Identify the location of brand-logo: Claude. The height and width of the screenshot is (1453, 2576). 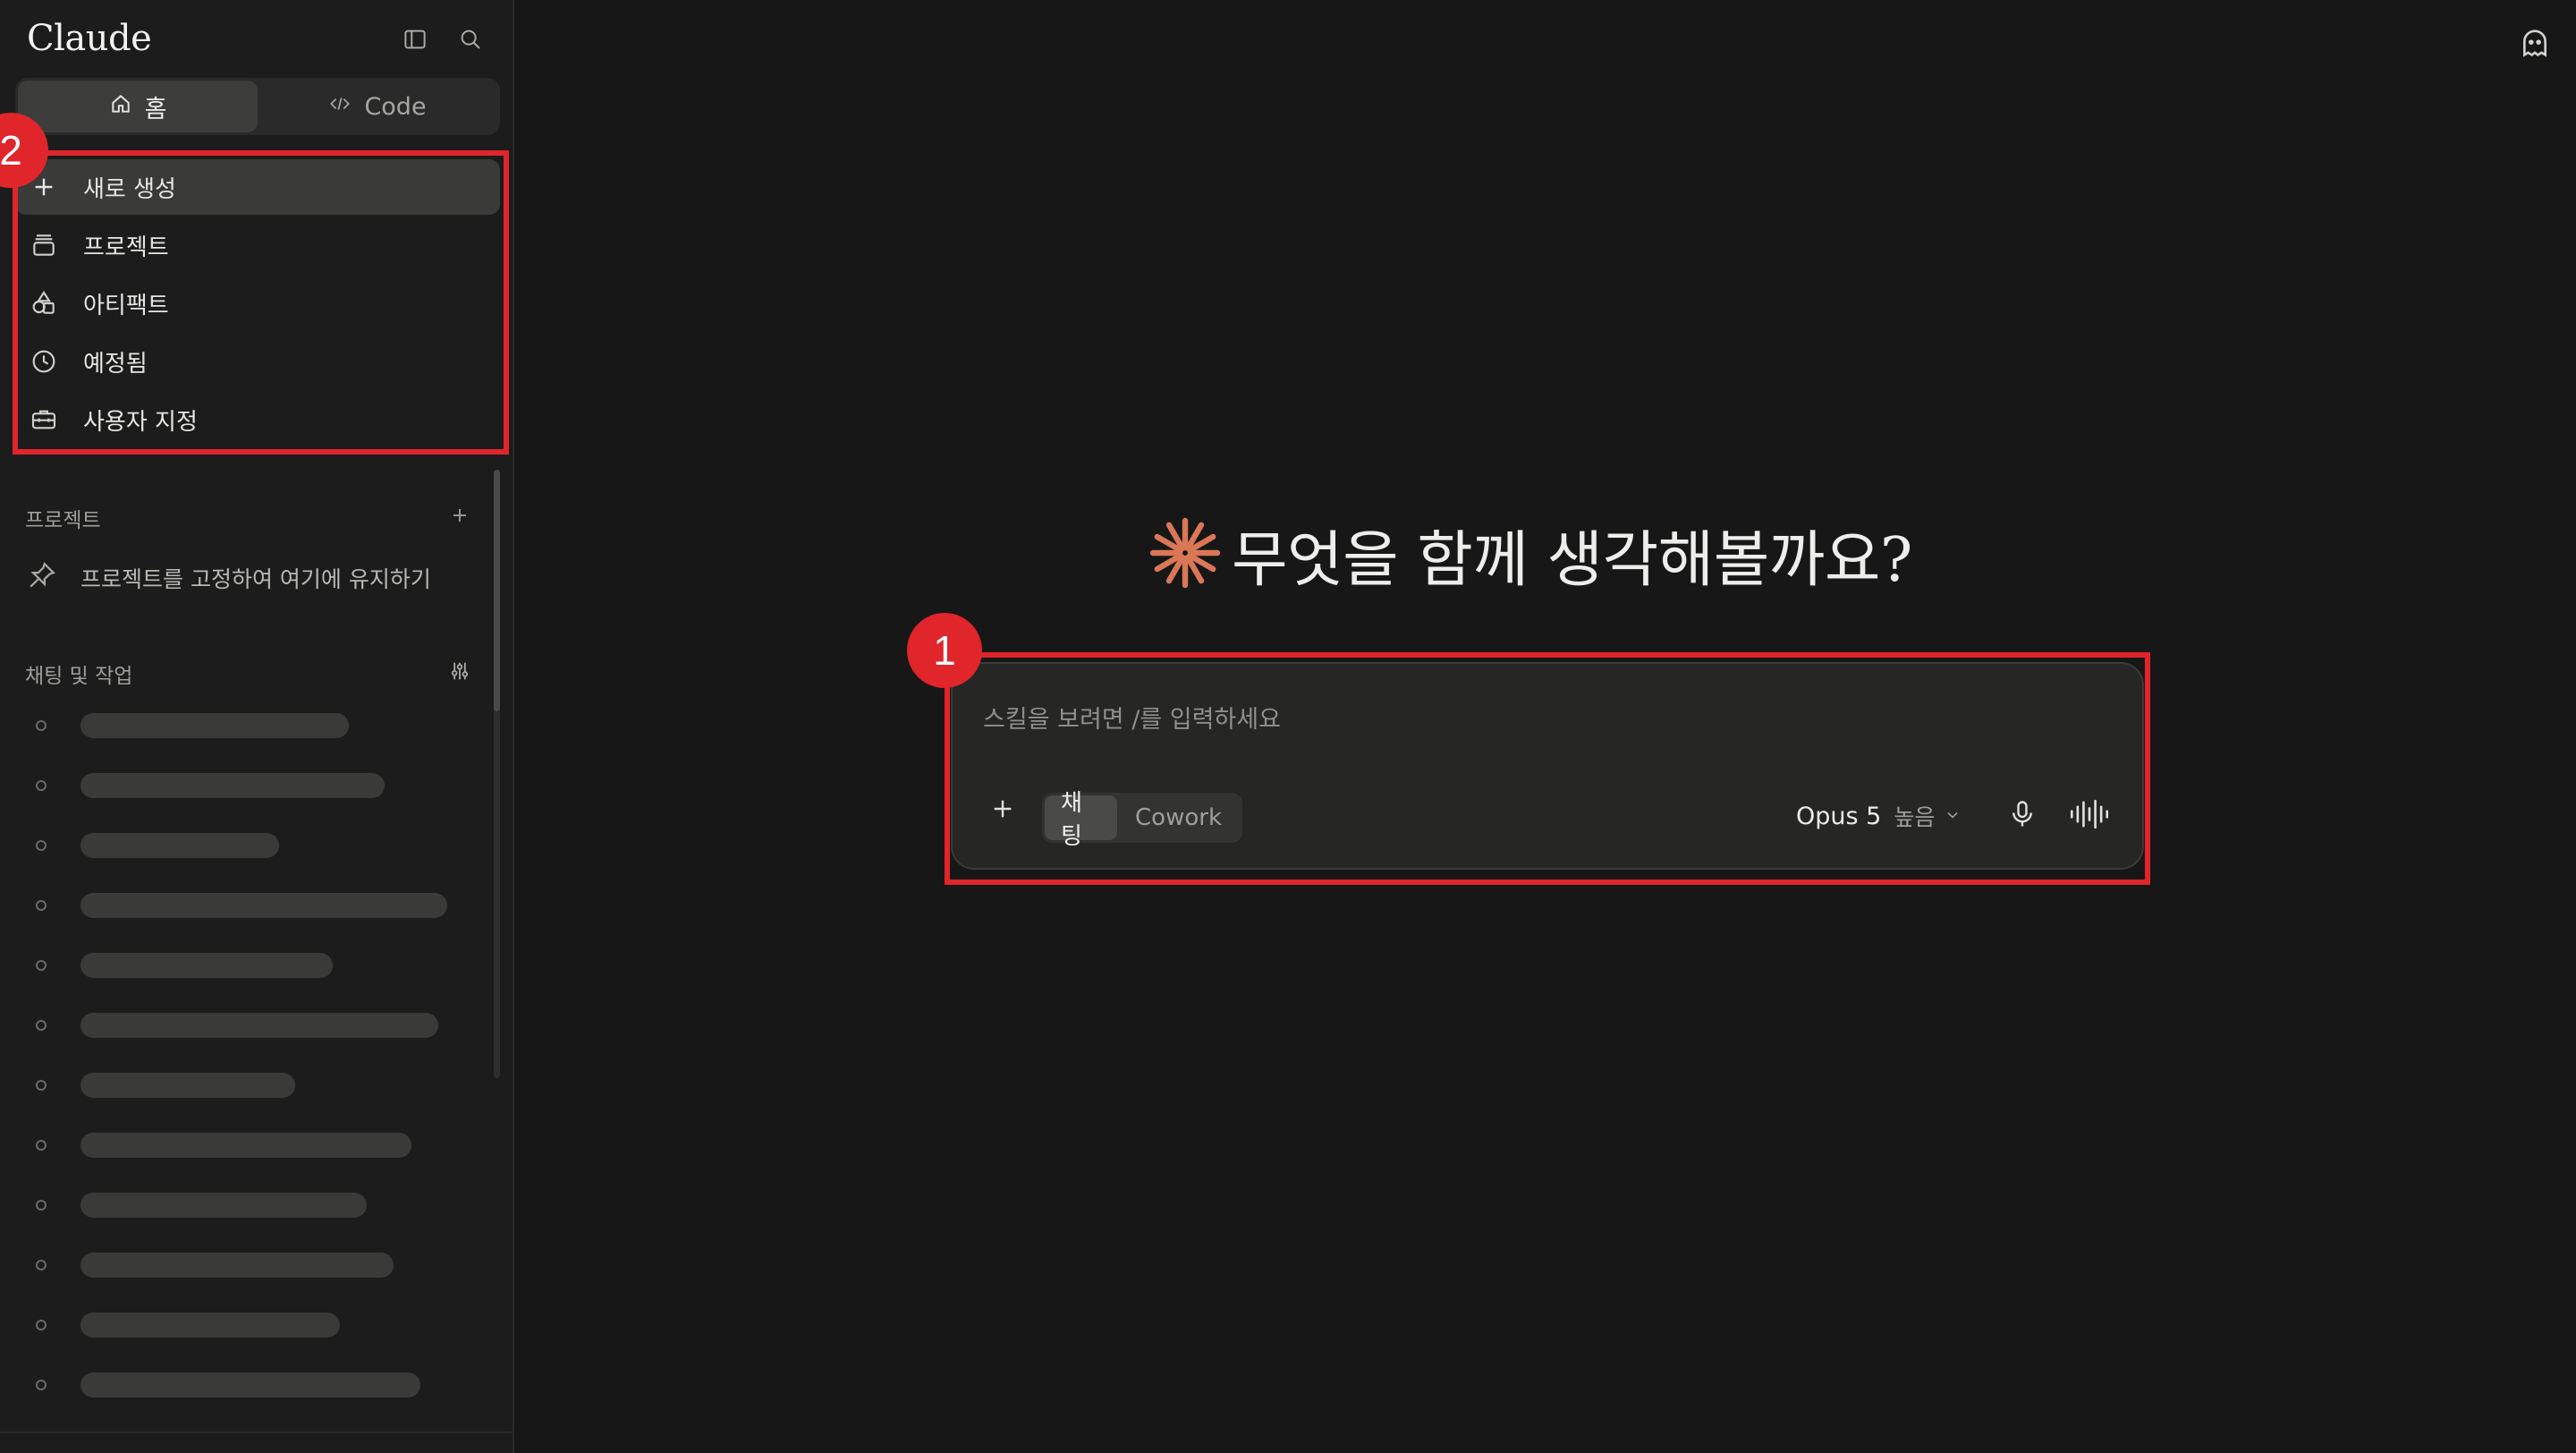
(89, 38).